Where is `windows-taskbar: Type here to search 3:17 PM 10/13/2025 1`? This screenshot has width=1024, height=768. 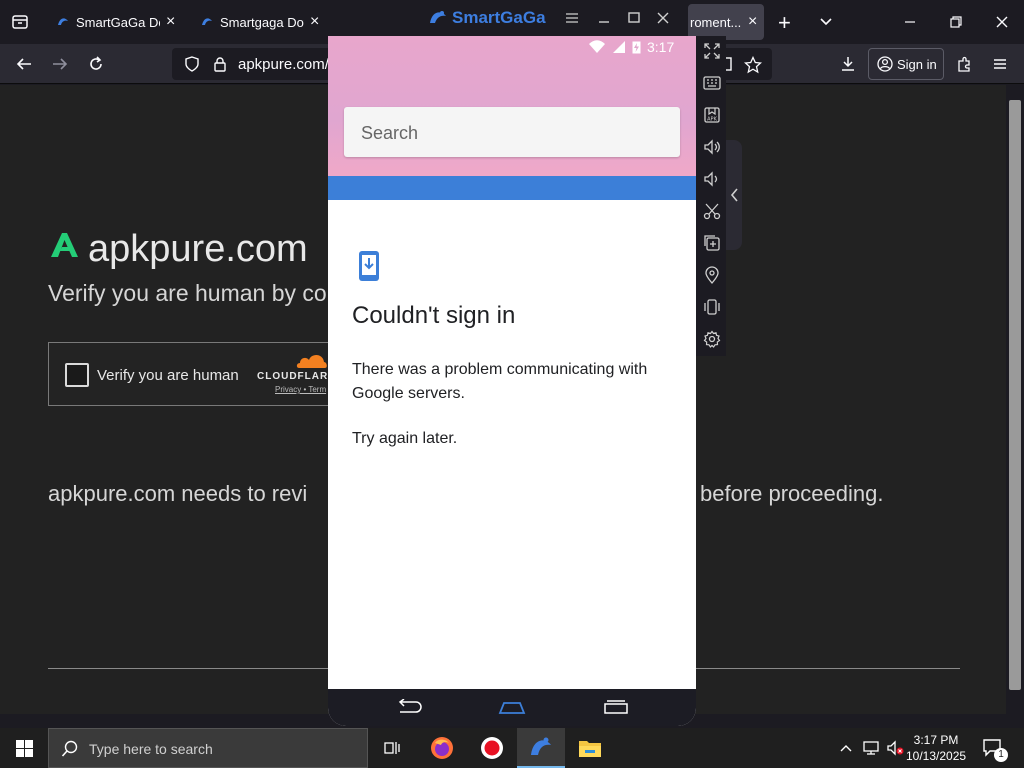 windows-taskbar: Type here to search 3:17 PM 10/13/2025 1 is located at coordinates (512, 748).